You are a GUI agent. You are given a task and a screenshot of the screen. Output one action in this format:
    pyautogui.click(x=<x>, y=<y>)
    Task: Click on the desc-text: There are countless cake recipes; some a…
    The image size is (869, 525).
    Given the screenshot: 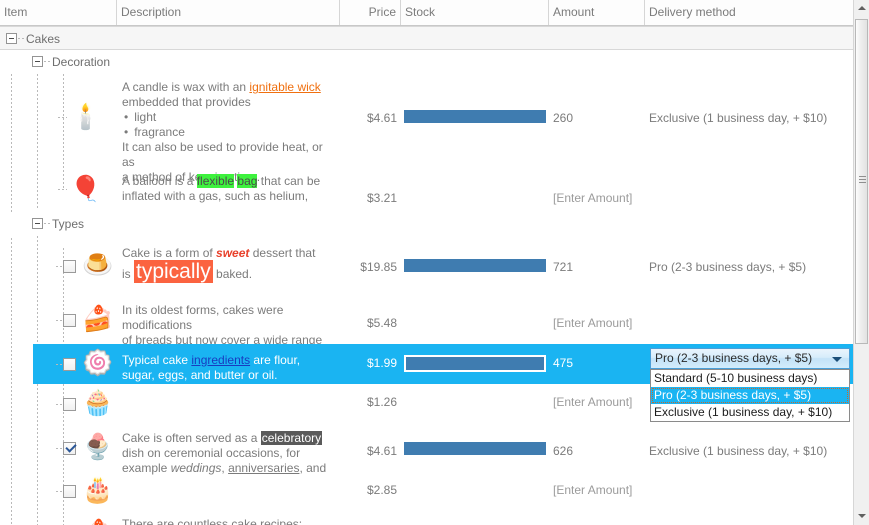 What is the action you would take?
    pyautogui.click(x=212, y=521)
    